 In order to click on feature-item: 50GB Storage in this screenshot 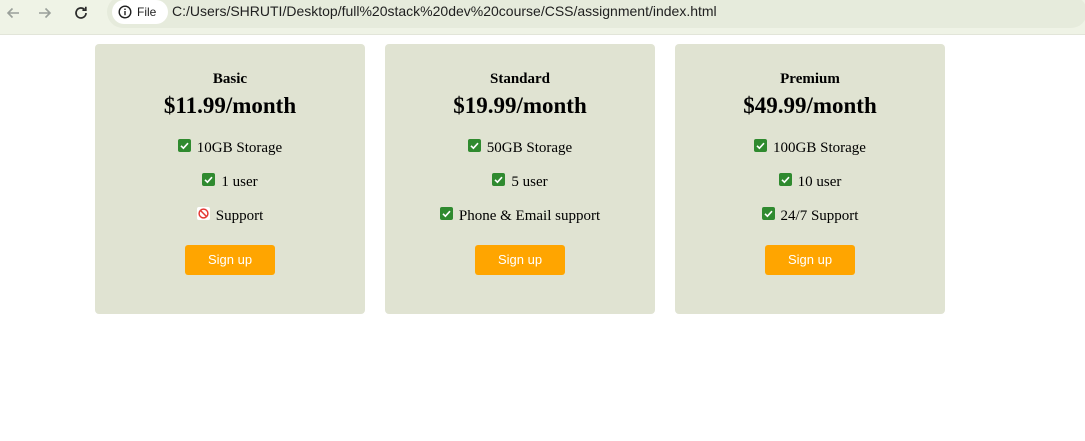, I will do `click(520, 147)`.